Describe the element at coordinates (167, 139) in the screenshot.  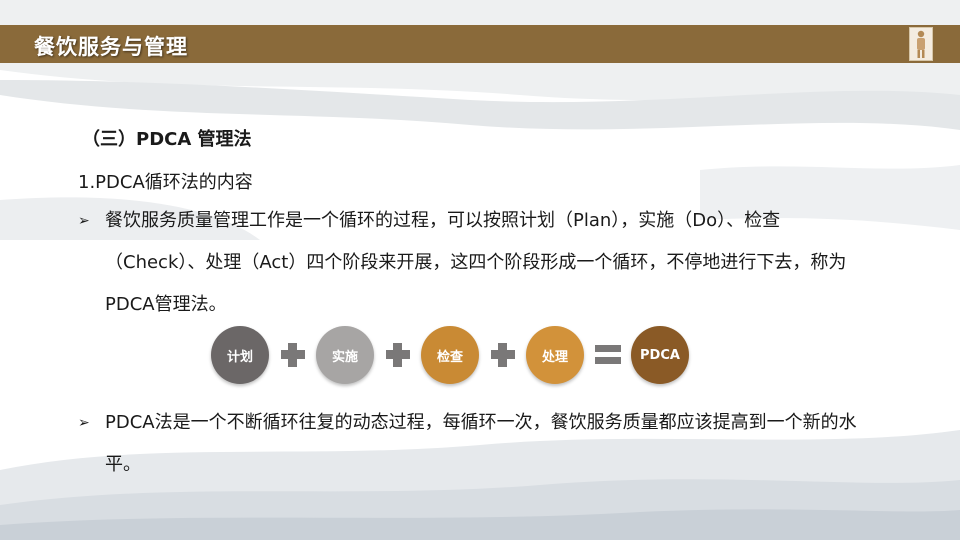
I see `section-title: （三）PDCA 管理法` at that location.